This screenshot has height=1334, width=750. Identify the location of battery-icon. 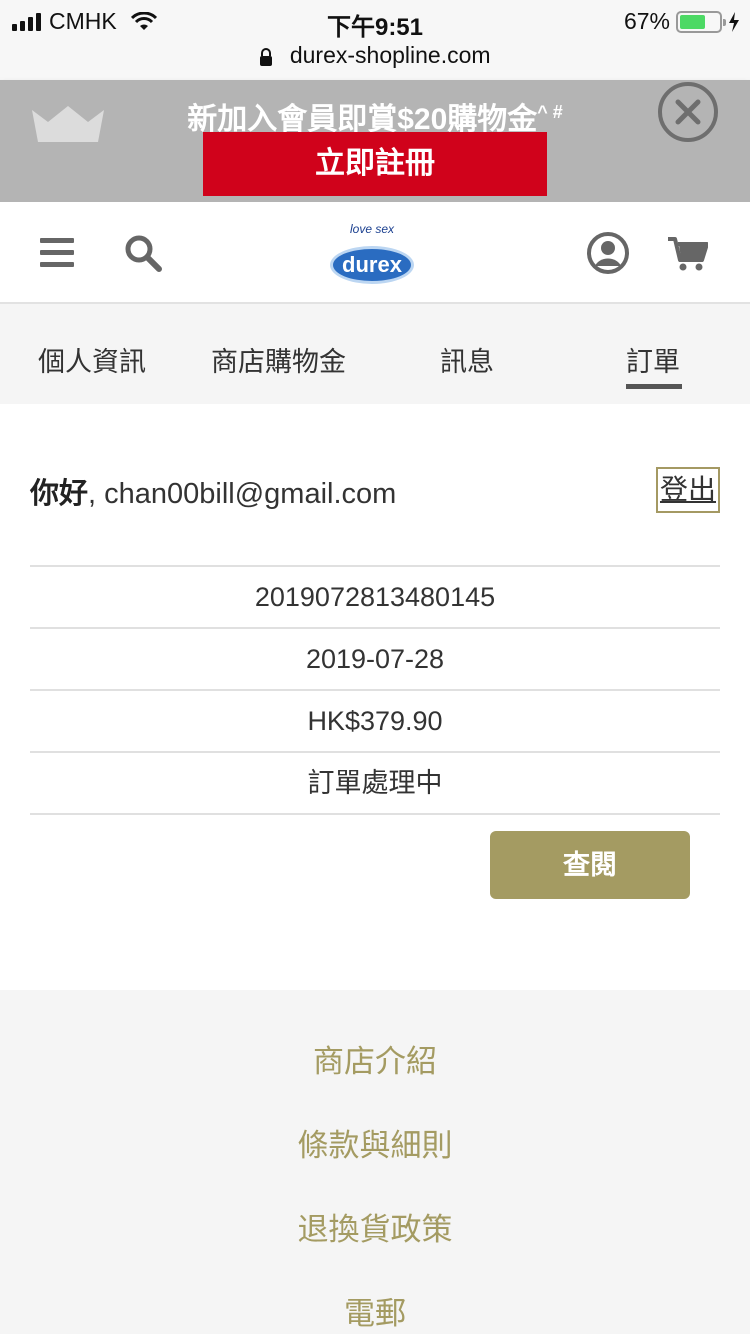
(701, 21).